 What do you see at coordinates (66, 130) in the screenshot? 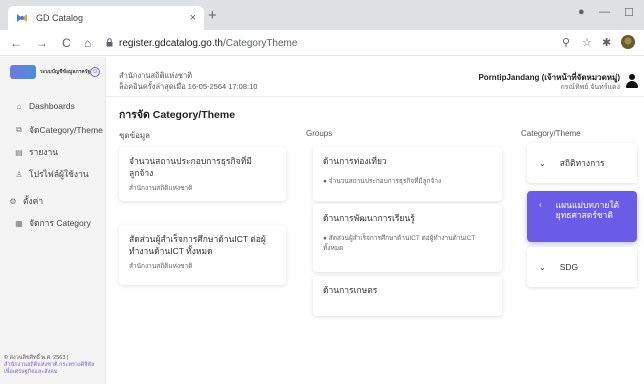
I see `sidebar-item-label: จัดCategory/Theme` at bounding box center [66, 130].